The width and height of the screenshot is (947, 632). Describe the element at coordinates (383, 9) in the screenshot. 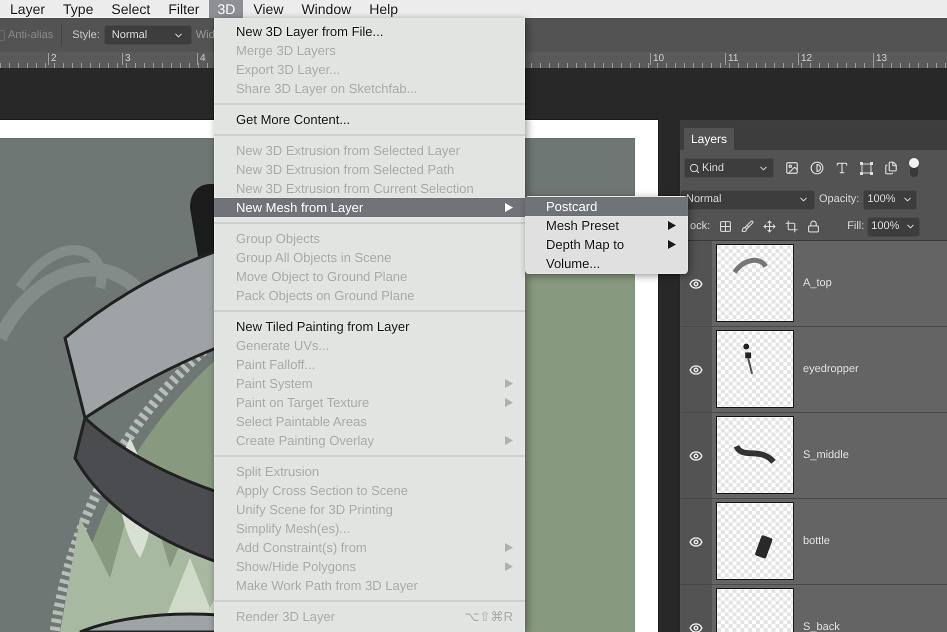

I see `menu-bar-item: Help` at that location.